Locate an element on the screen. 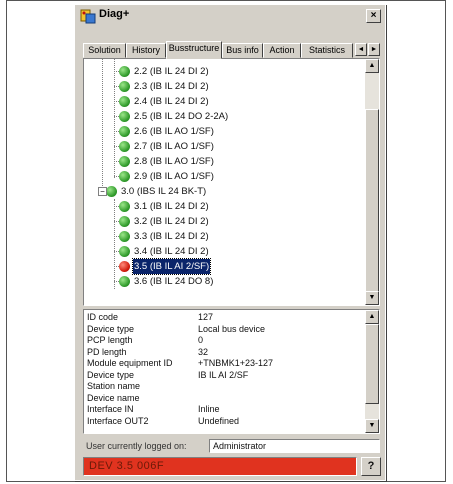 This screenshot has height=484, width=453. info-scroll-thumb is located at coordinates (372, 364).